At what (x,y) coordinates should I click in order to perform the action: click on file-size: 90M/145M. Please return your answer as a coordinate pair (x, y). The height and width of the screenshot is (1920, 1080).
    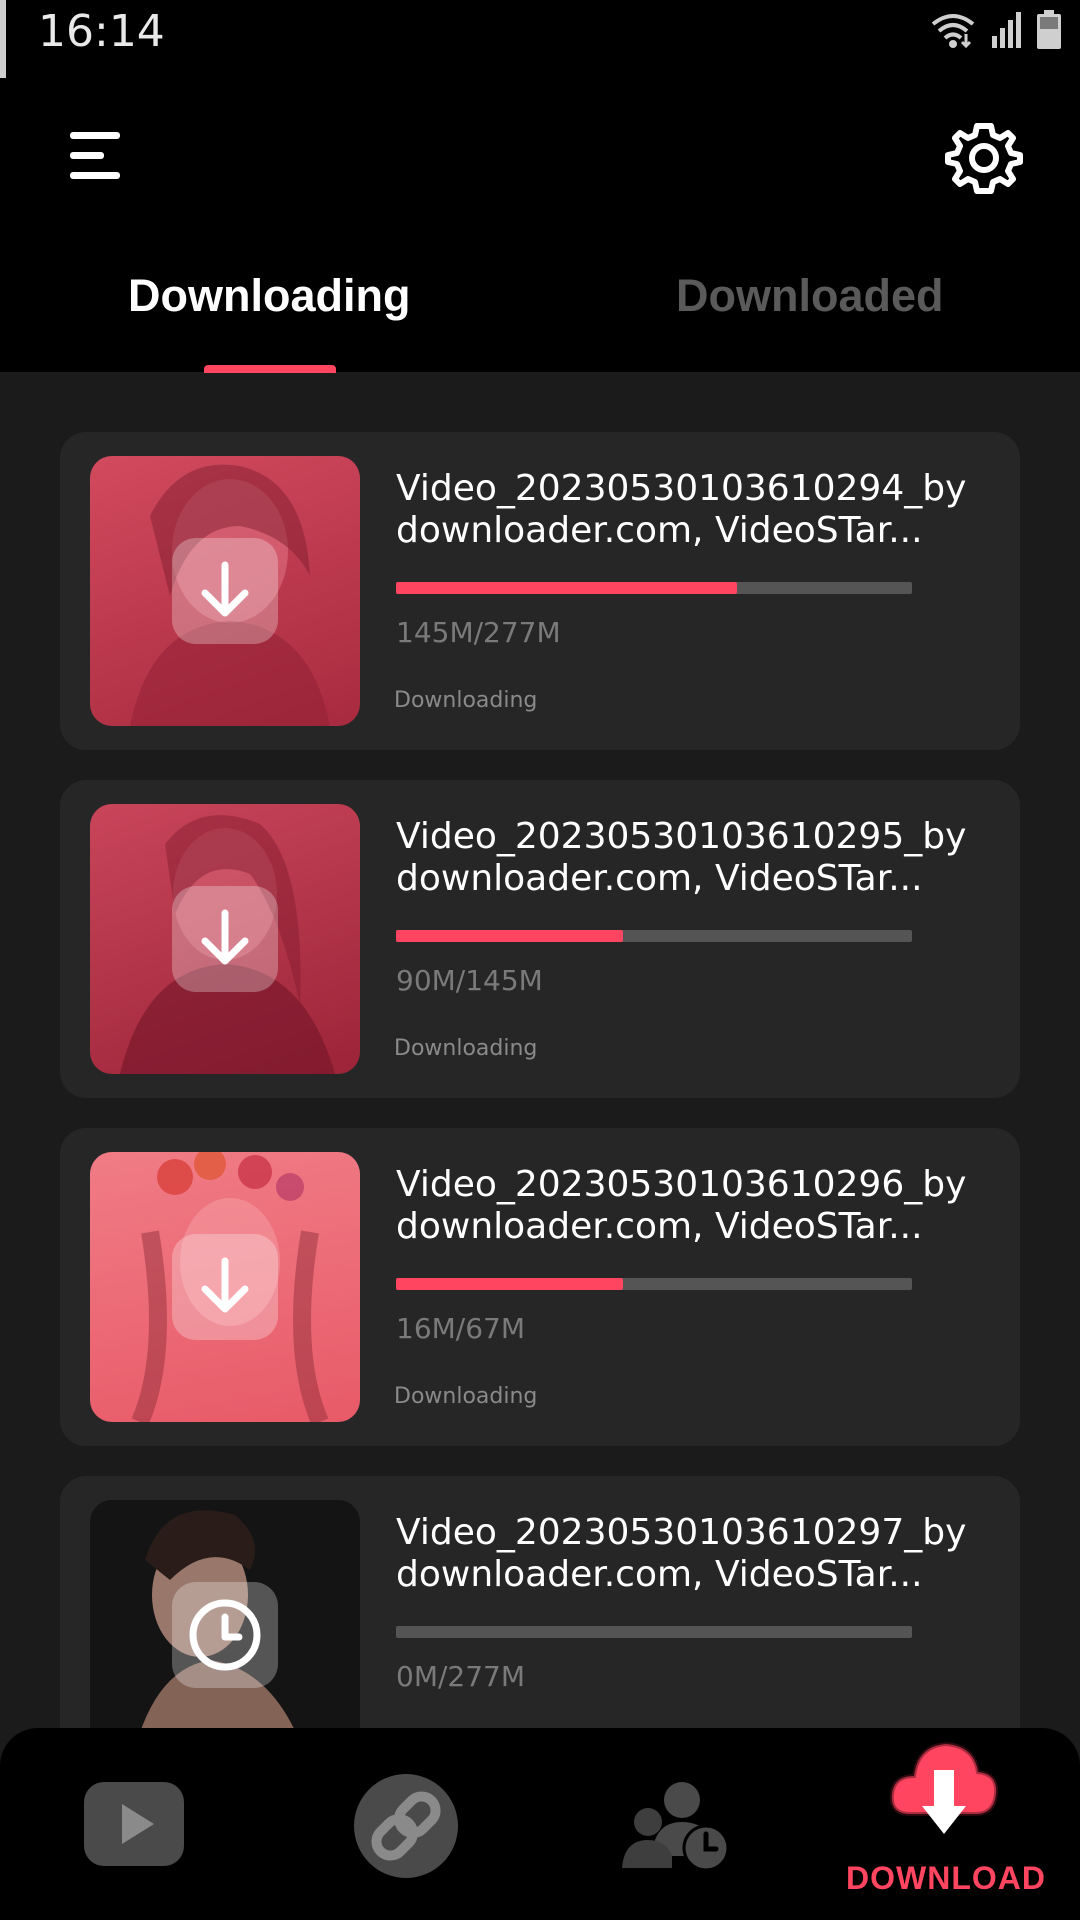
    Looking at the image, I should click on (469, 980).